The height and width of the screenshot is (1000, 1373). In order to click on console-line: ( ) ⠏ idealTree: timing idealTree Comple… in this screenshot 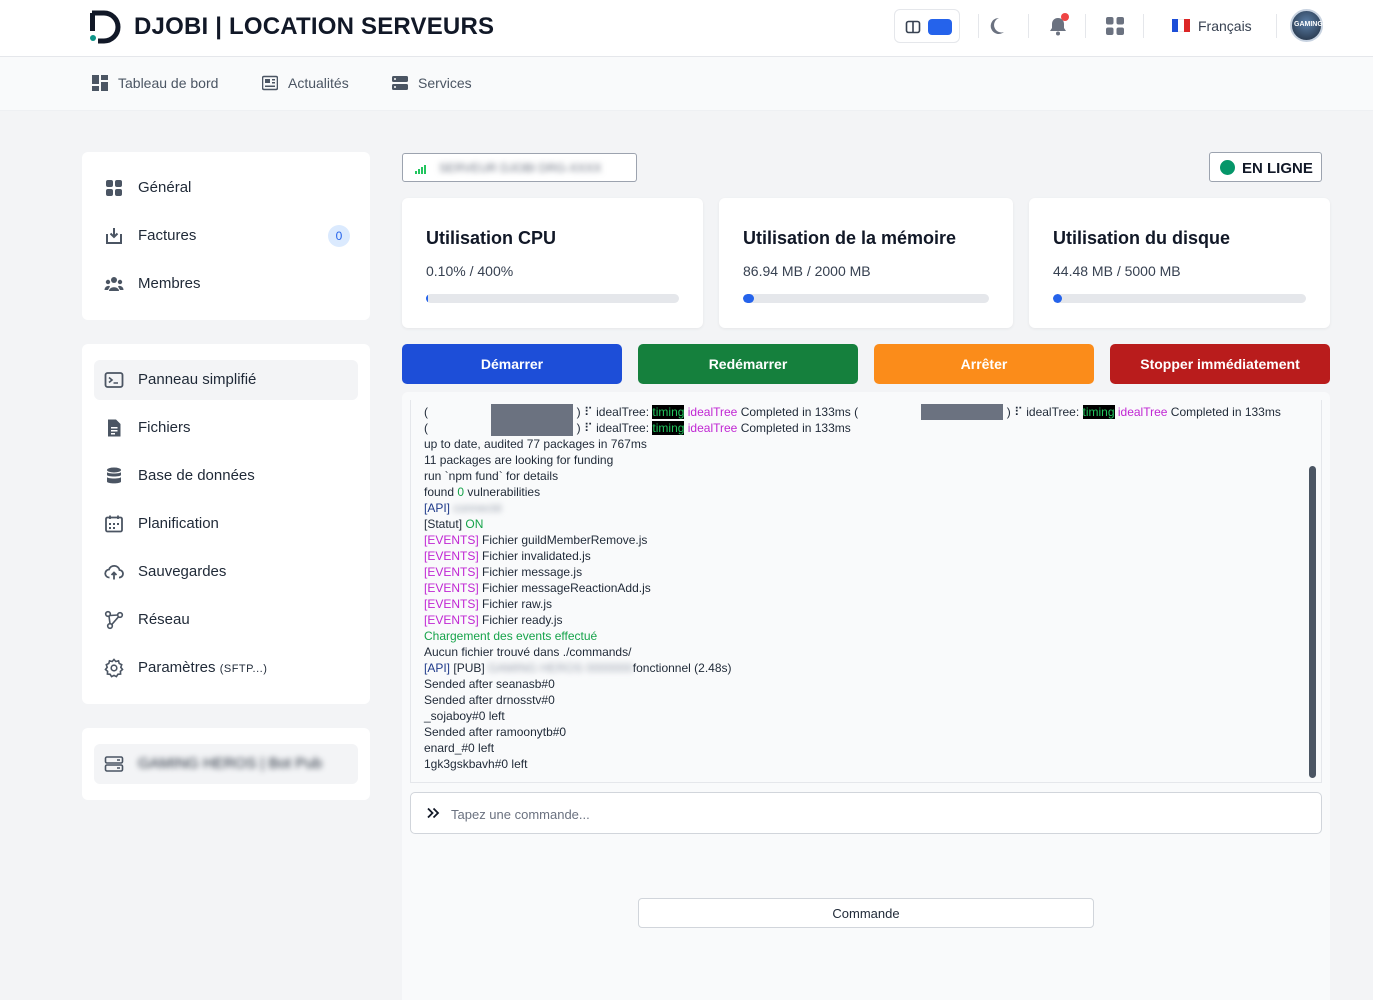, I will do `click(637, 428)`.